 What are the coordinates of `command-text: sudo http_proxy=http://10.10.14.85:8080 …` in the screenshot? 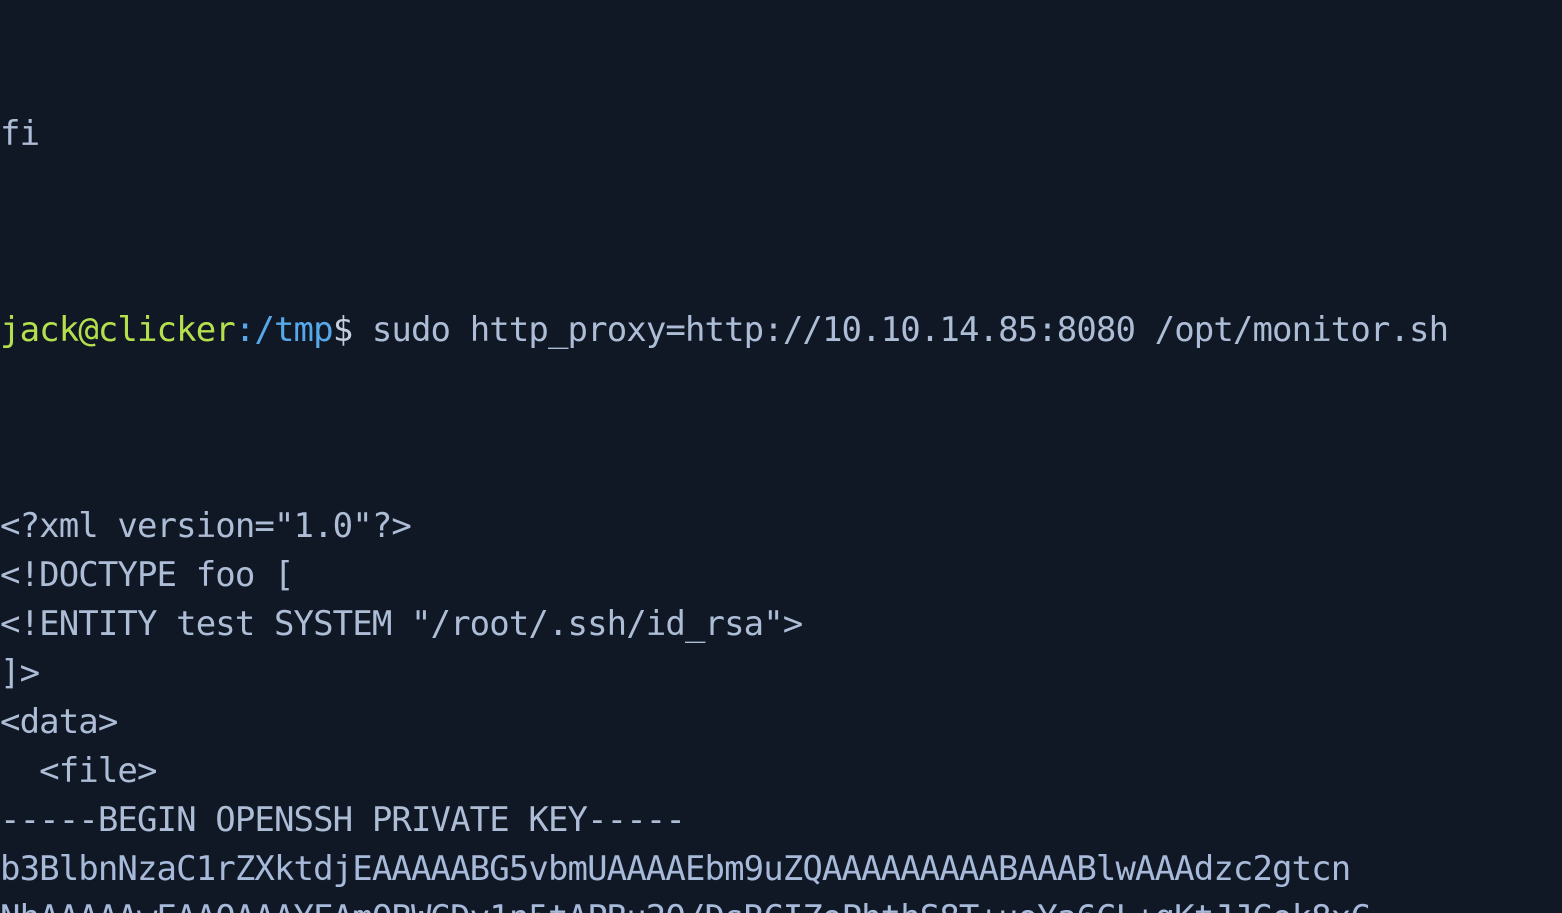 It's located at (900, 330).